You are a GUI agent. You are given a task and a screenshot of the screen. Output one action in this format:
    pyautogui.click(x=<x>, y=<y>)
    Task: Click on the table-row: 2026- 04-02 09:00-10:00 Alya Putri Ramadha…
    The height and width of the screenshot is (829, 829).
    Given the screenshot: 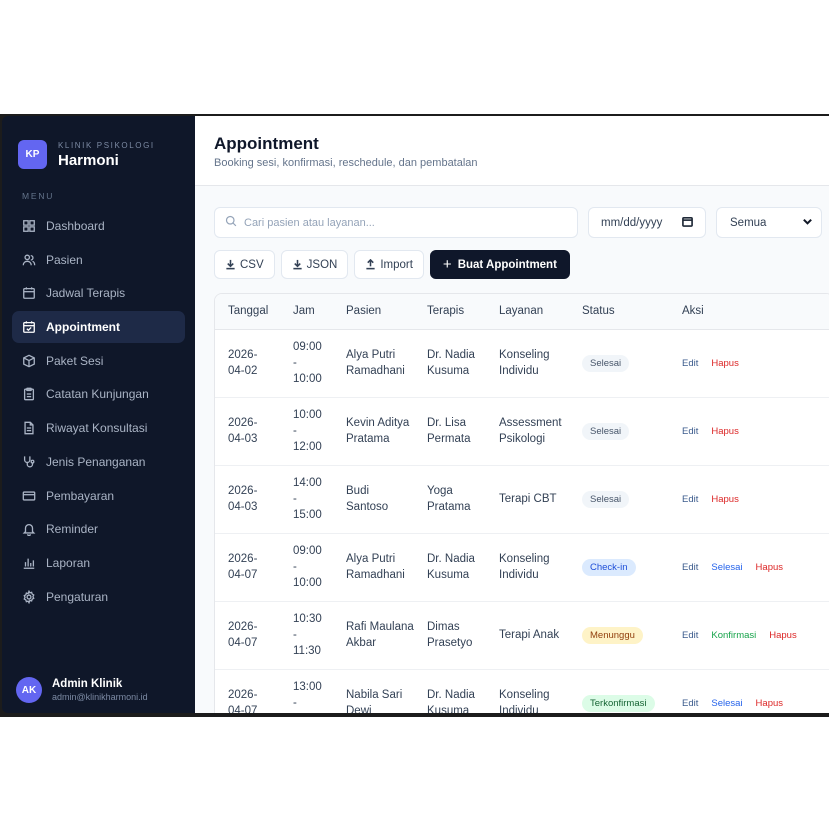 What is the action you would take?
    pyautogui.click(x=522, y=363)
    